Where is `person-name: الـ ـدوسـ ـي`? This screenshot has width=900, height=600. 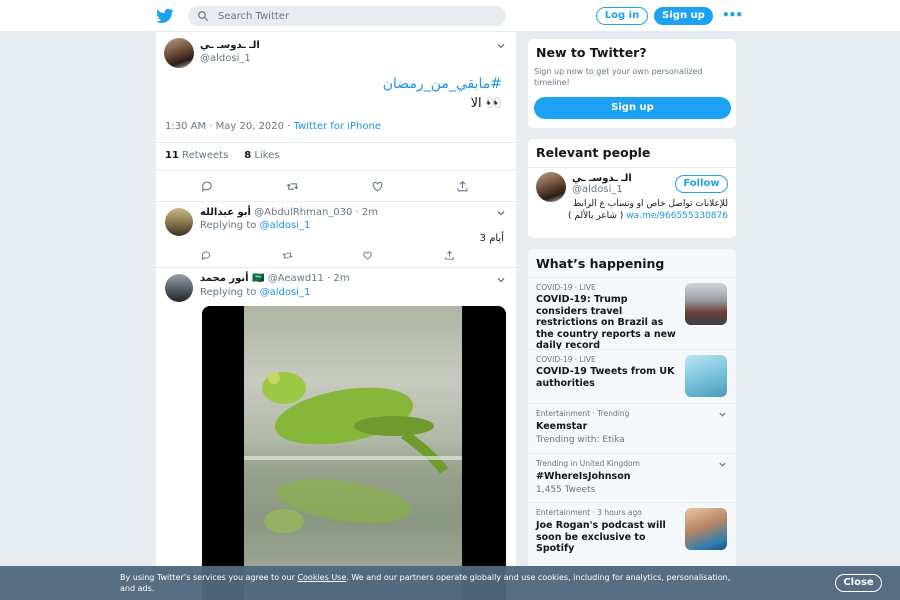
person-name: الـ ـدوسـ ـي is located at coordinates (602, 178).